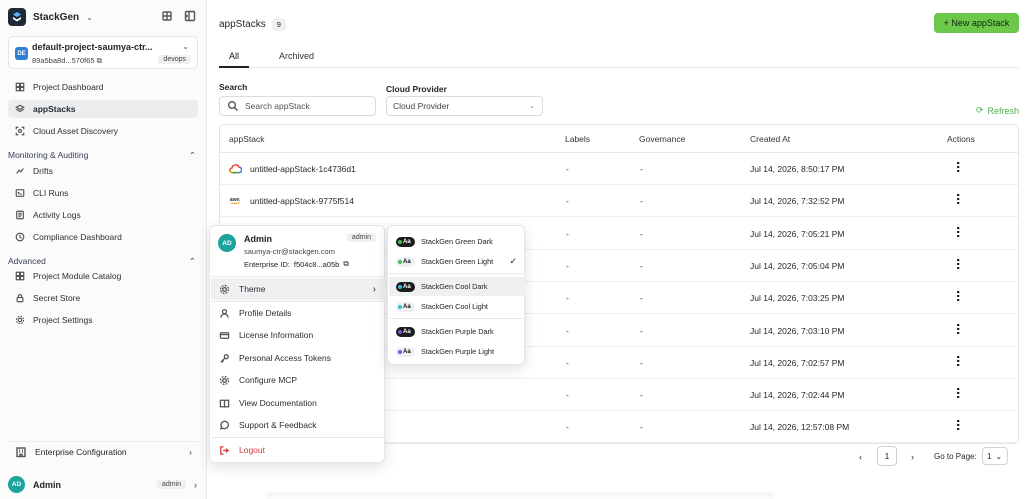 The image size is (1030, 499). Describe the element at coordinates (976, 23) in the screenshot. I see `new-appstack-button: + New appStack` at that location.